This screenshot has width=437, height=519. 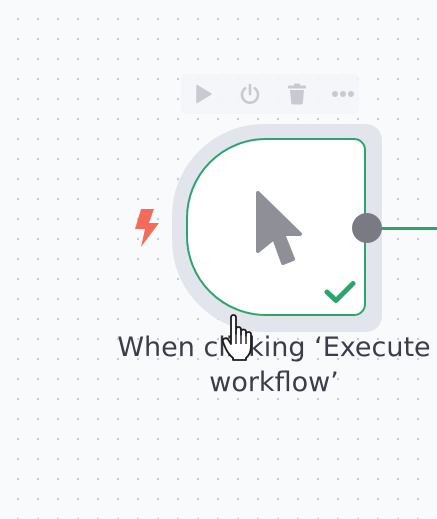 I want to click on play-icon, so click(x=204, y=94).